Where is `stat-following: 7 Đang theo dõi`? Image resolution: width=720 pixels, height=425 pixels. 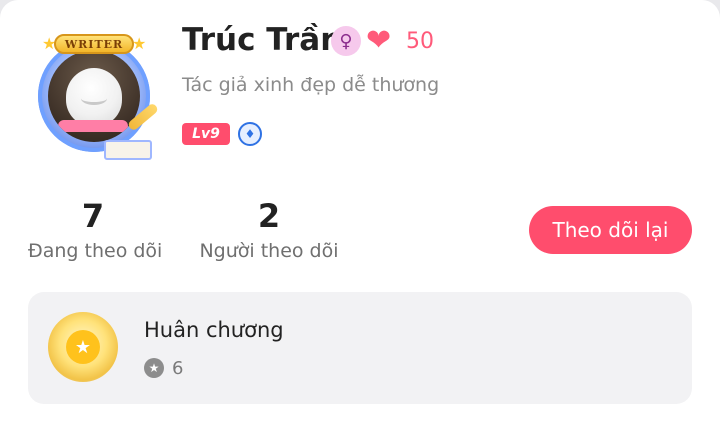 stat-following: 7 Đang theo dõi is located at coordinates (95, 229).